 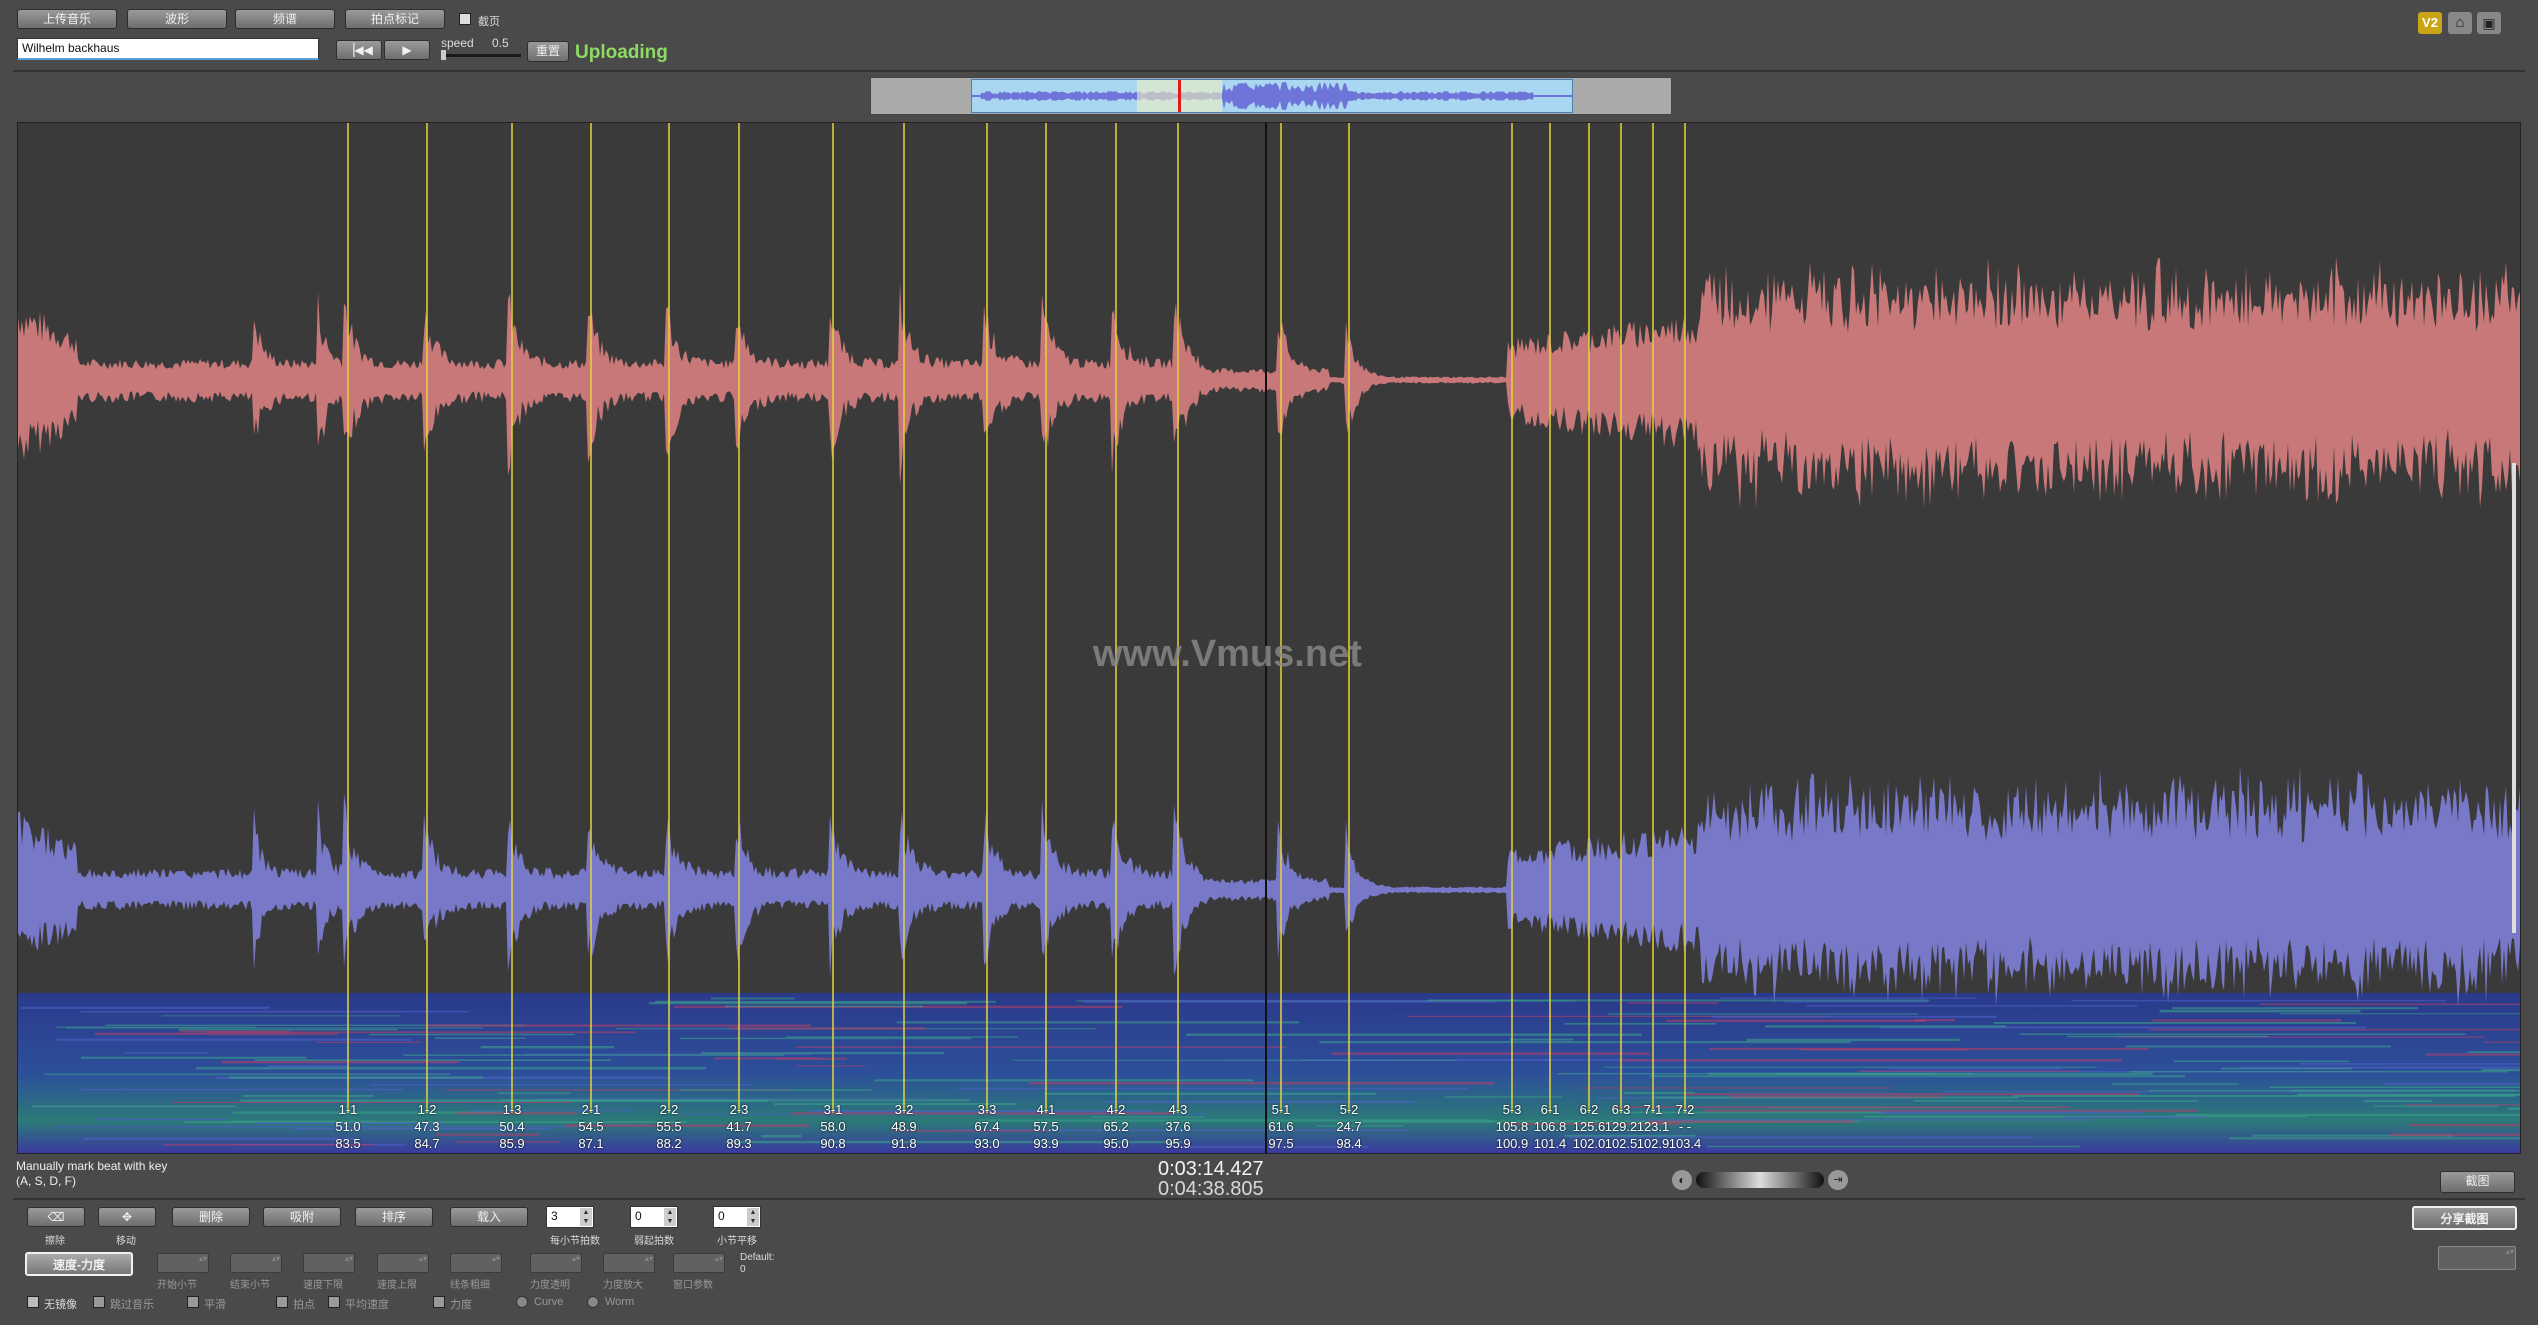 What do you see at coordinates (256, 1263) in the screenshot?
I see `end-bar-field` at bounding box center [256, 1263].